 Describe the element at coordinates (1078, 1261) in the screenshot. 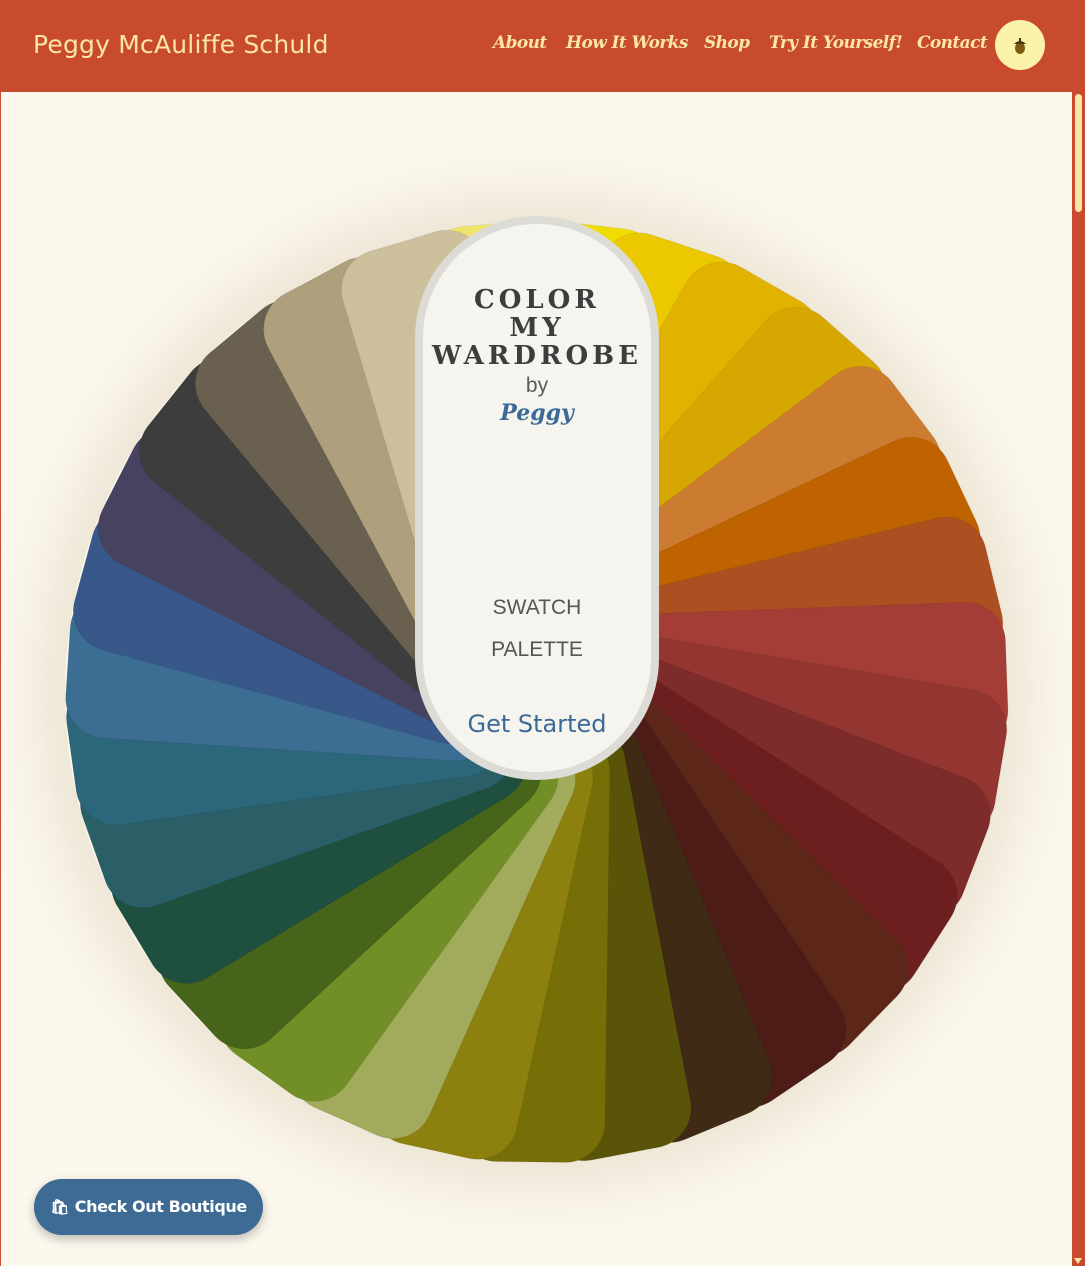

I see `scroll-down-arrow` at that location.